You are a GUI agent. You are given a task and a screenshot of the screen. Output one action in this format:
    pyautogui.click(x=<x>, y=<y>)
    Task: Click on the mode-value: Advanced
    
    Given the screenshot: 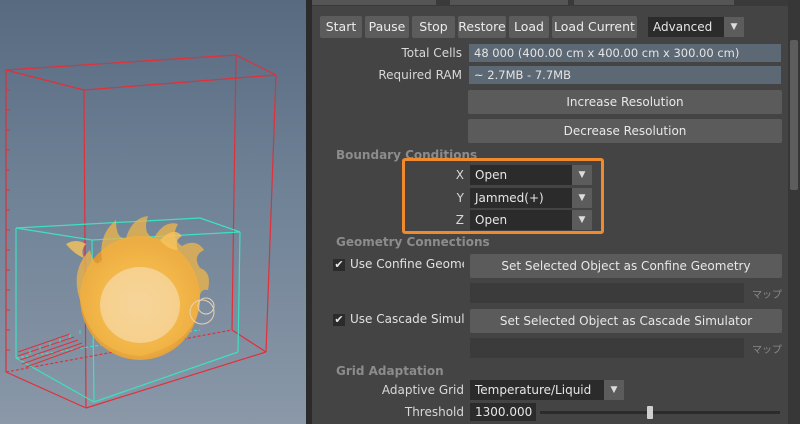 What is the action you would take?
    pyautogui.click(x=683, y=27)
    